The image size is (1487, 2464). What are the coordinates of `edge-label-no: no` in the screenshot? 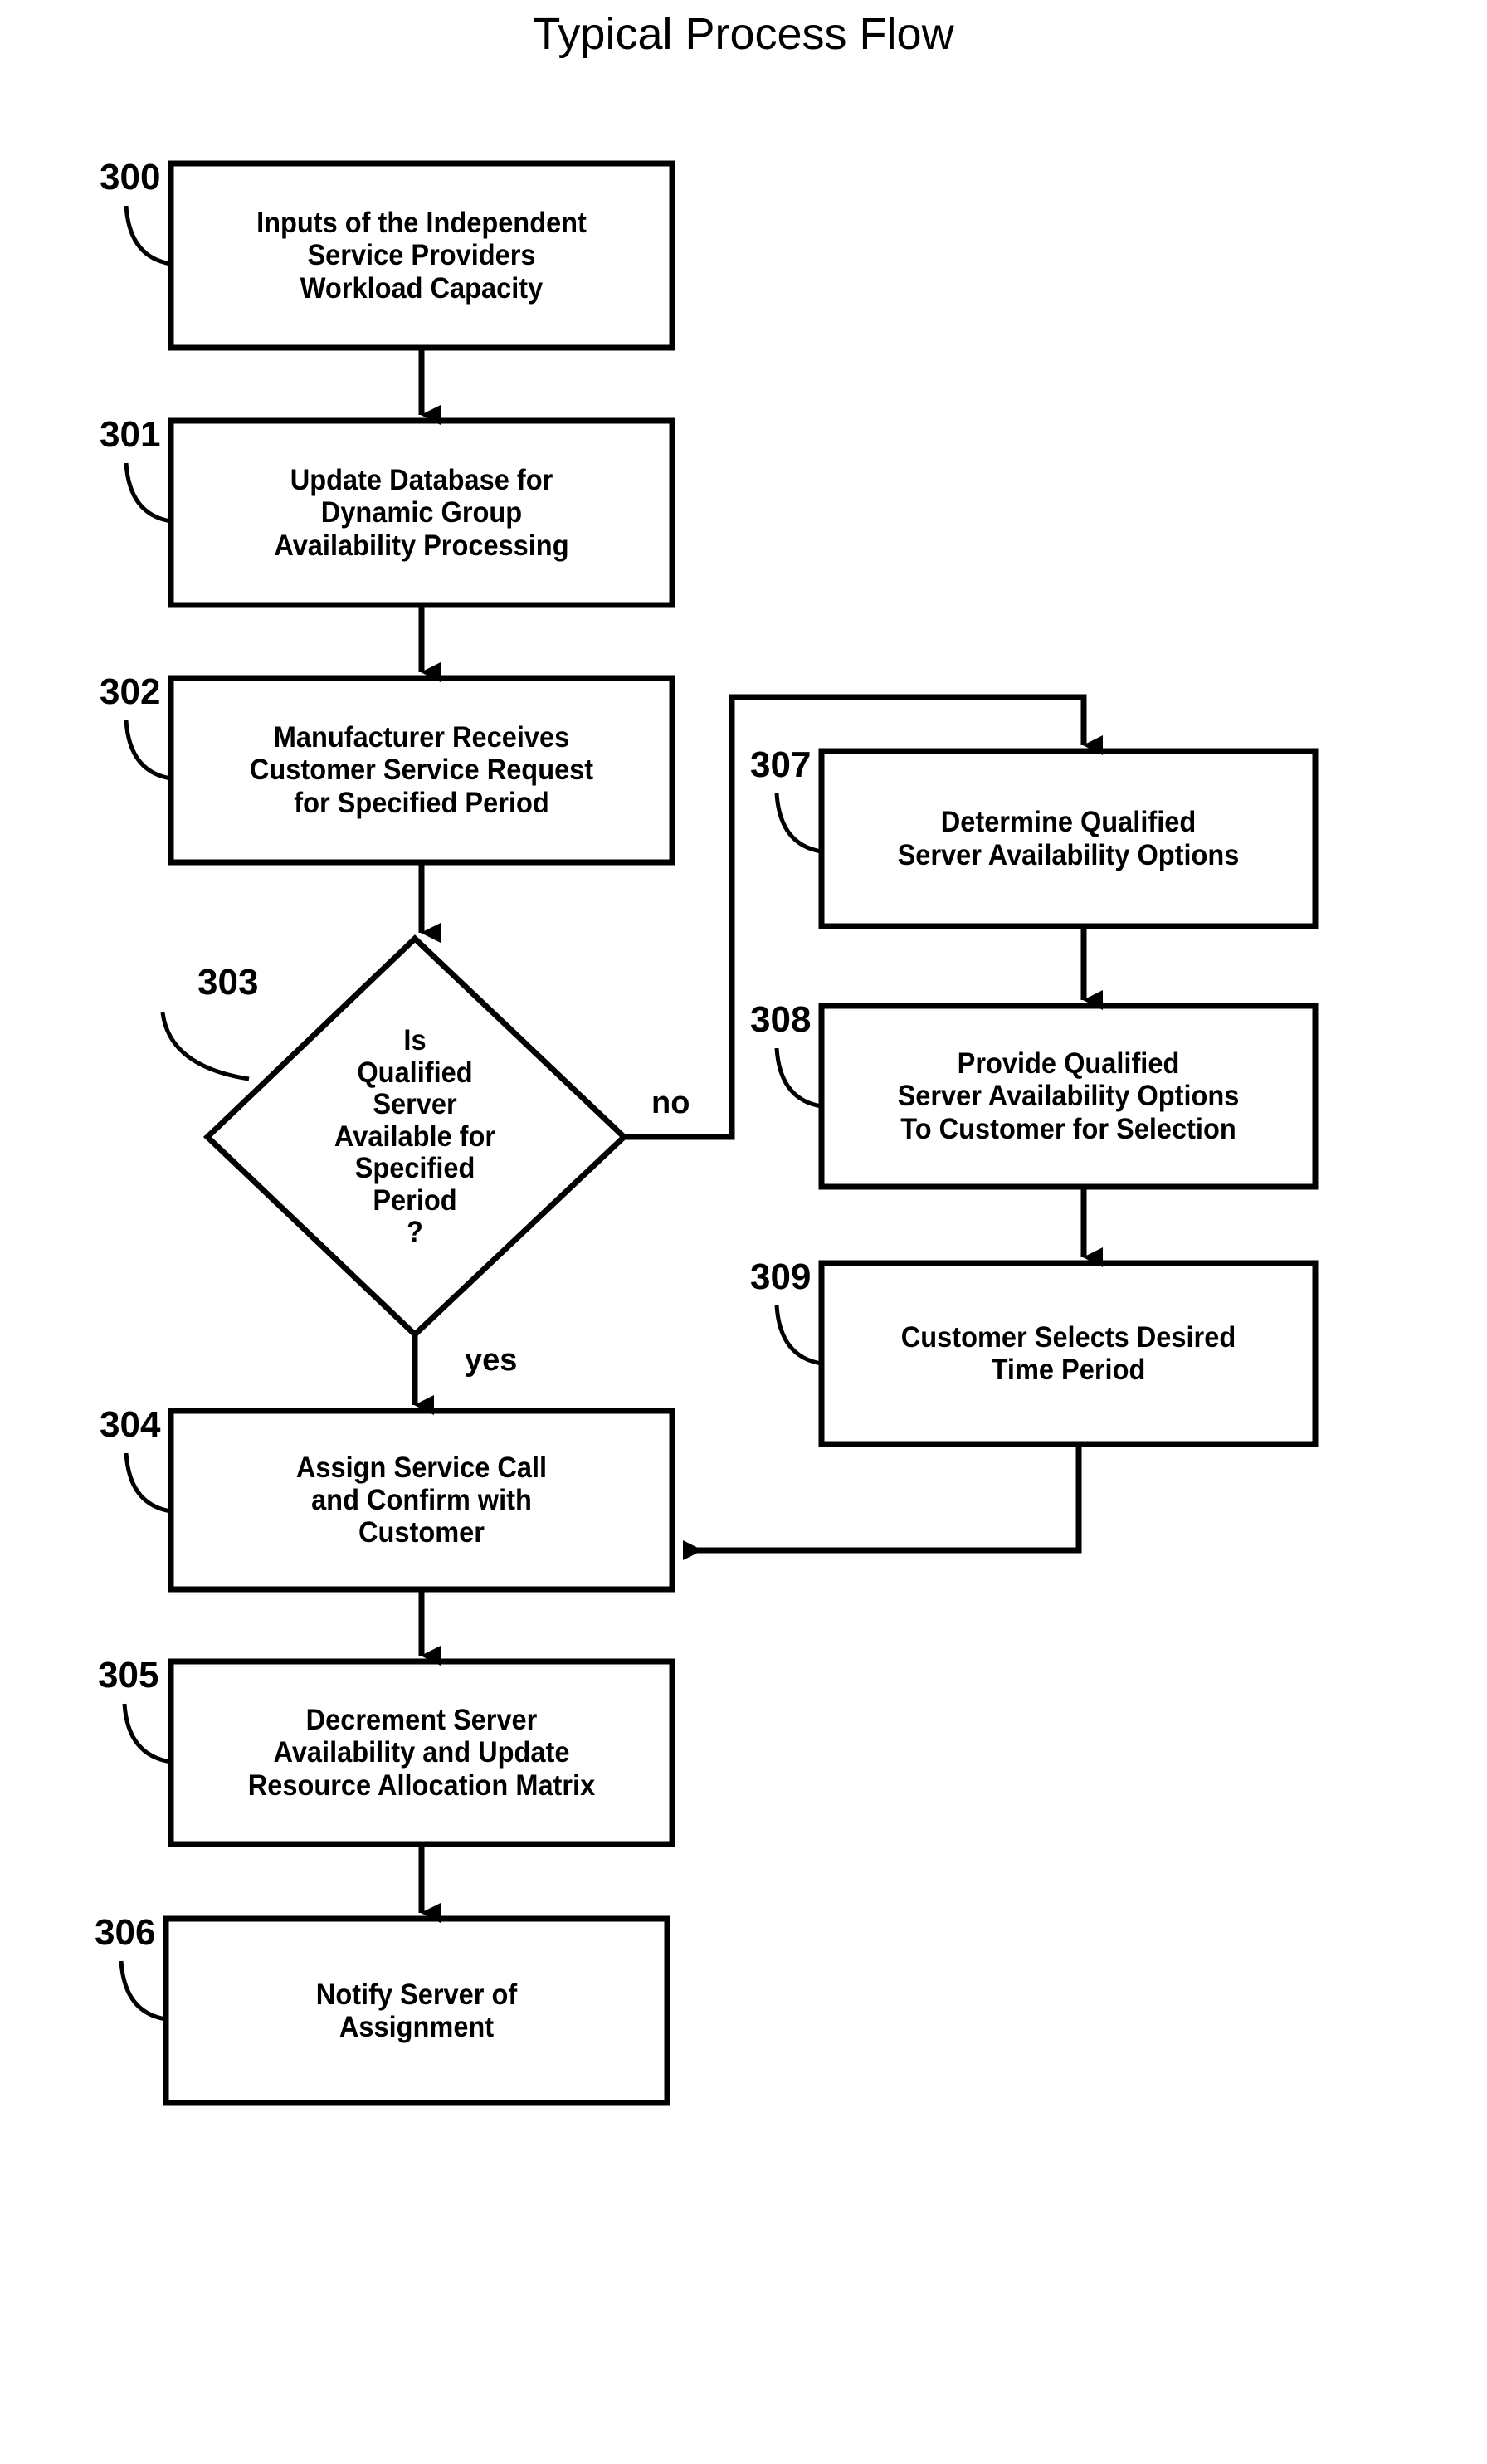 It's located at (670, 1103).